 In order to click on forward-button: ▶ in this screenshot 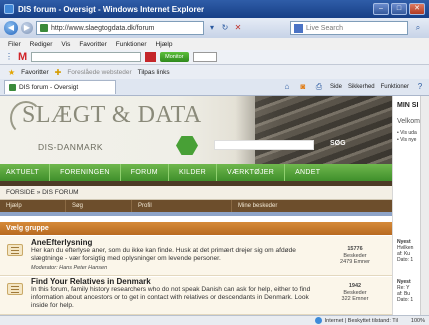, I will do `click(27, 28)`.